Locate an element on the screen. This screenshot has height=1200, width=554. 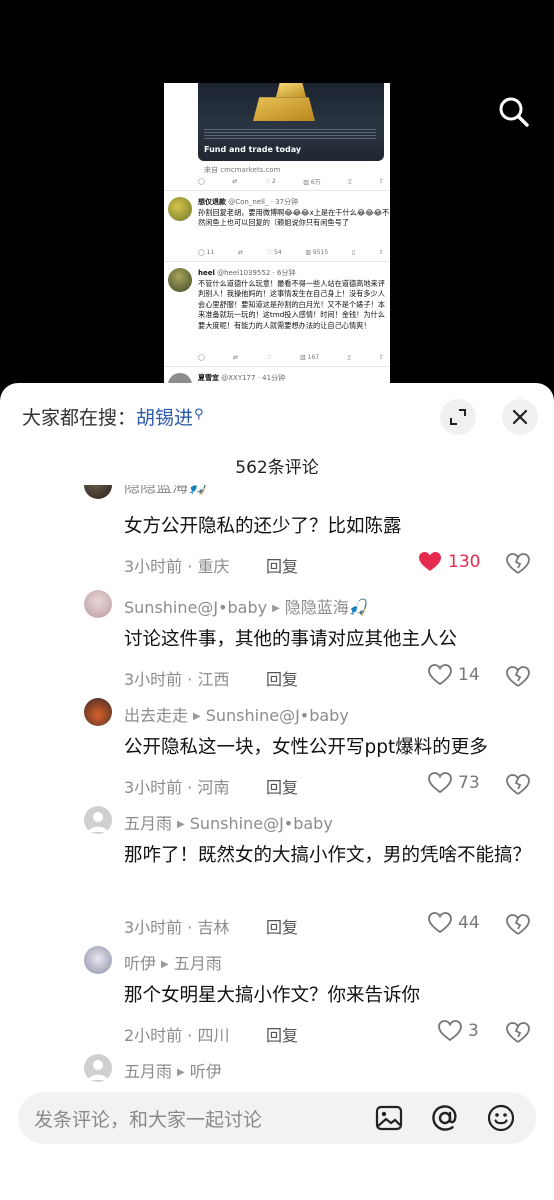
embedded-post: 夏雪宜 @XXY177 · 41分钟 is located at coordinates (279, 380).